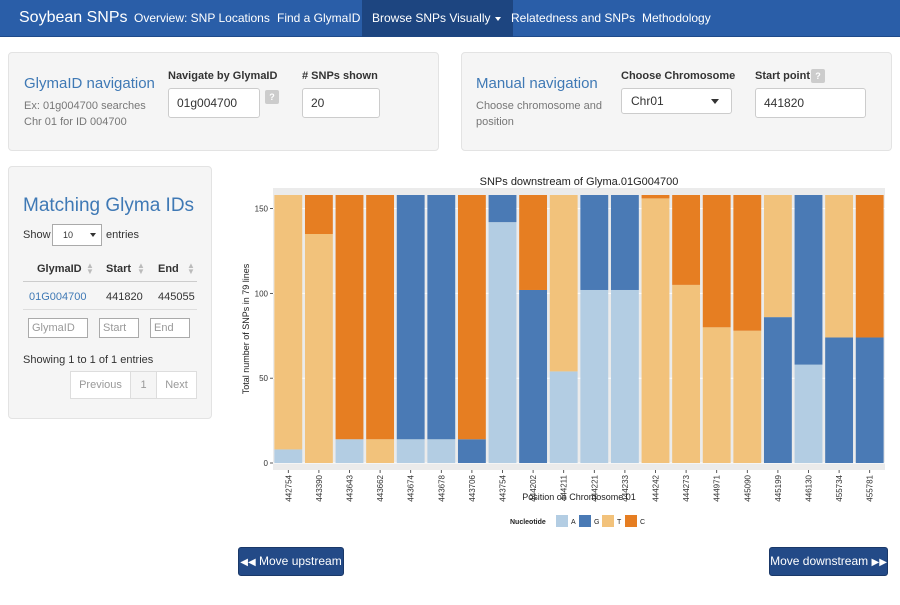 This screenshot has width=900, height=605. What do you see at coordinates (678, 76) in the screenshot?
I see `choose-chromosome-label: Choose Chromosome` at bounding box center [678, 76].